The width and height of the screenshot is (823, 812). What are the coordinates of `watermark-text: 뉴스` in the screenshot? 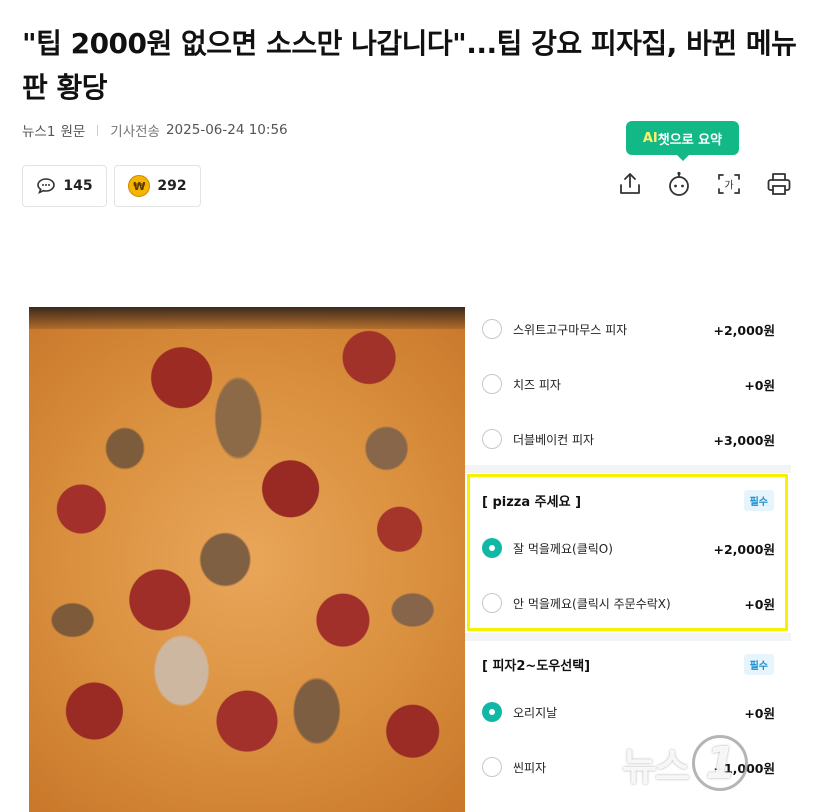 It's located at (656, 766).